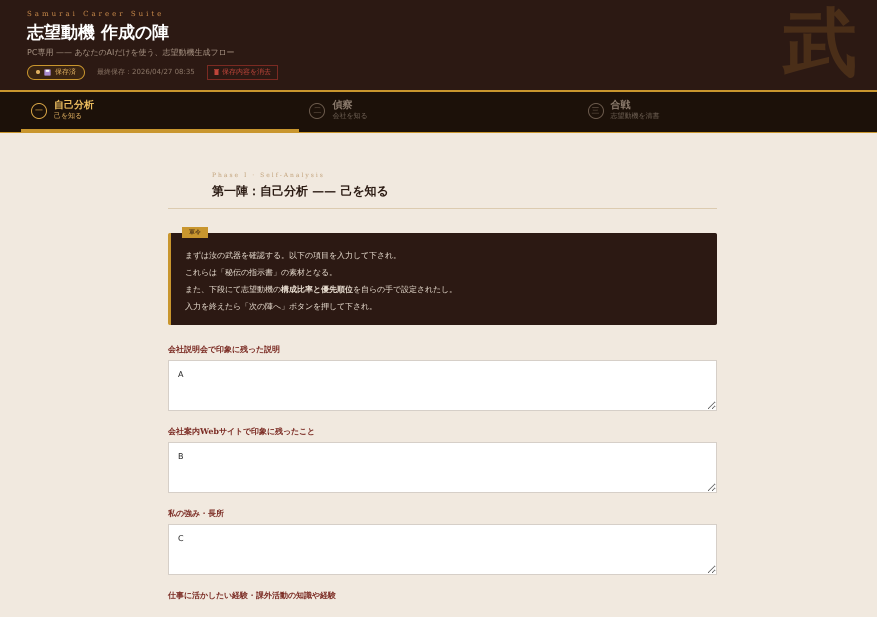 This screenshot has height=617, width=877. Describe the element at coordinates (442, 467) in the screenshot. I see `text-area-field: B` at that location.